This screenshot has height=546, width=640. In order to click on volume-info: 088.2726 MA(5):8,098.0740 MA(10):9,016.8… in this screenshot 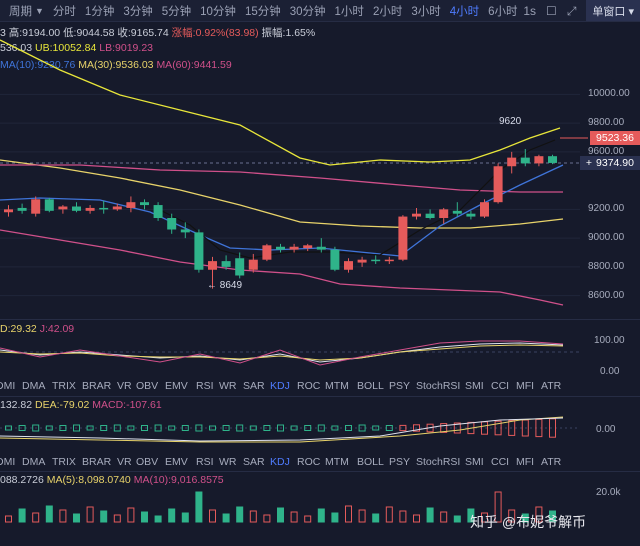, I will do `click(112, 480)`.